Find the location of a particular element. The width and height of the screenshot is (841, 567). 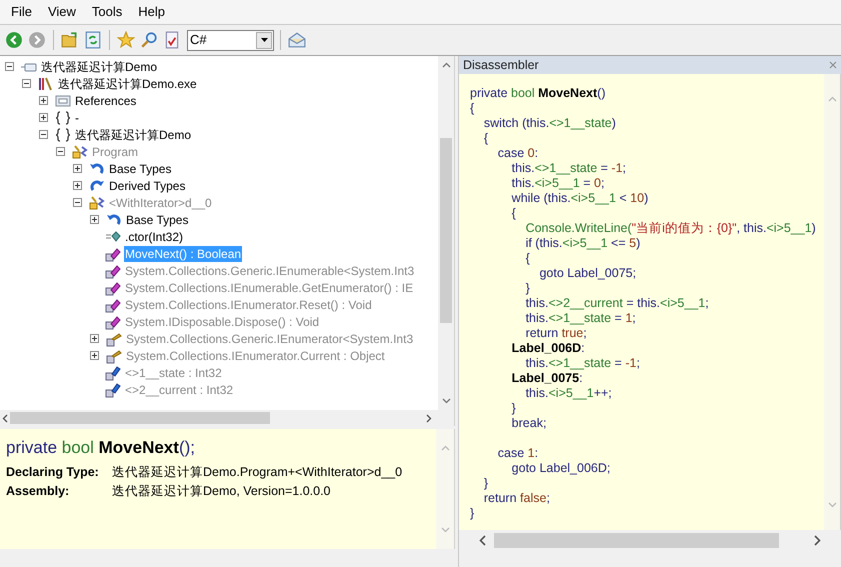

library-icon is located at coordinates (46, 84).